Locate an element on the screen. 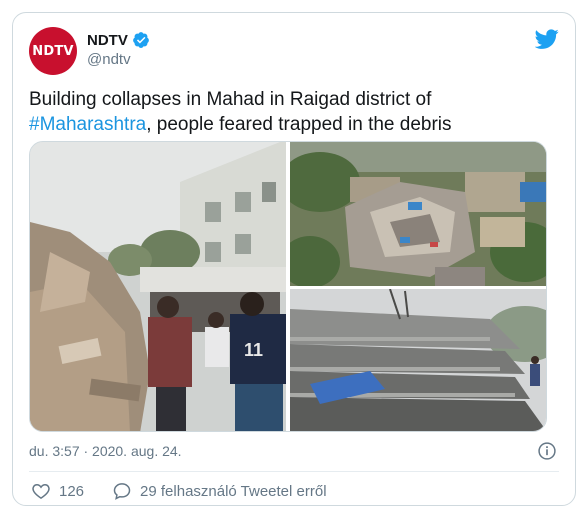  reply-count-button: 29 felhasználó Tweetel erről is located at coordinates (219, 491).